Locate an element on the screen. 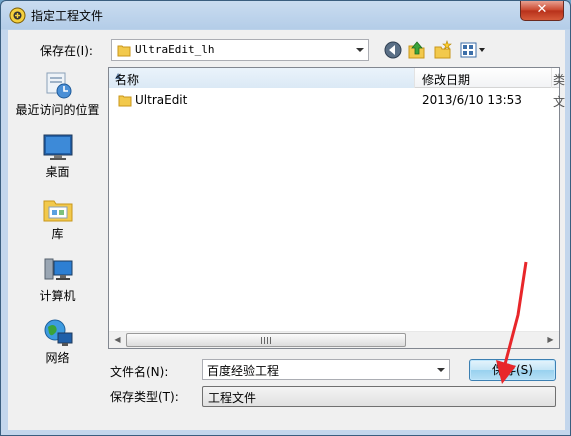 This screenshot has height=436, width=571. save-in-value: UltraEdit_lh is located at coordinates (175, 49).